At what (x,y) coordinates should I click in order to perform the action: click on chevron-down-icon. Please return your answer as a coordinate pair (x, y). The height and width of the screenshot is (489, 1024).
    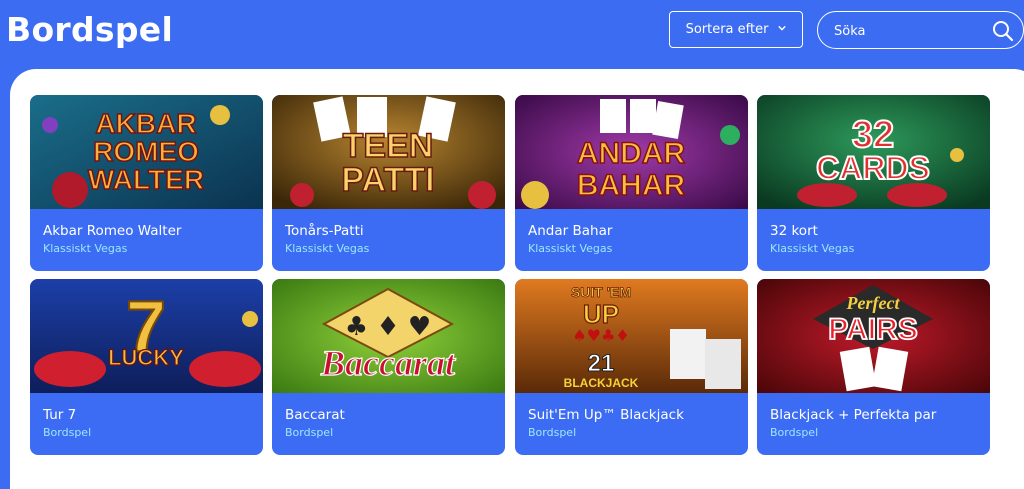
    Looking at the image, I should click on (782, 28).